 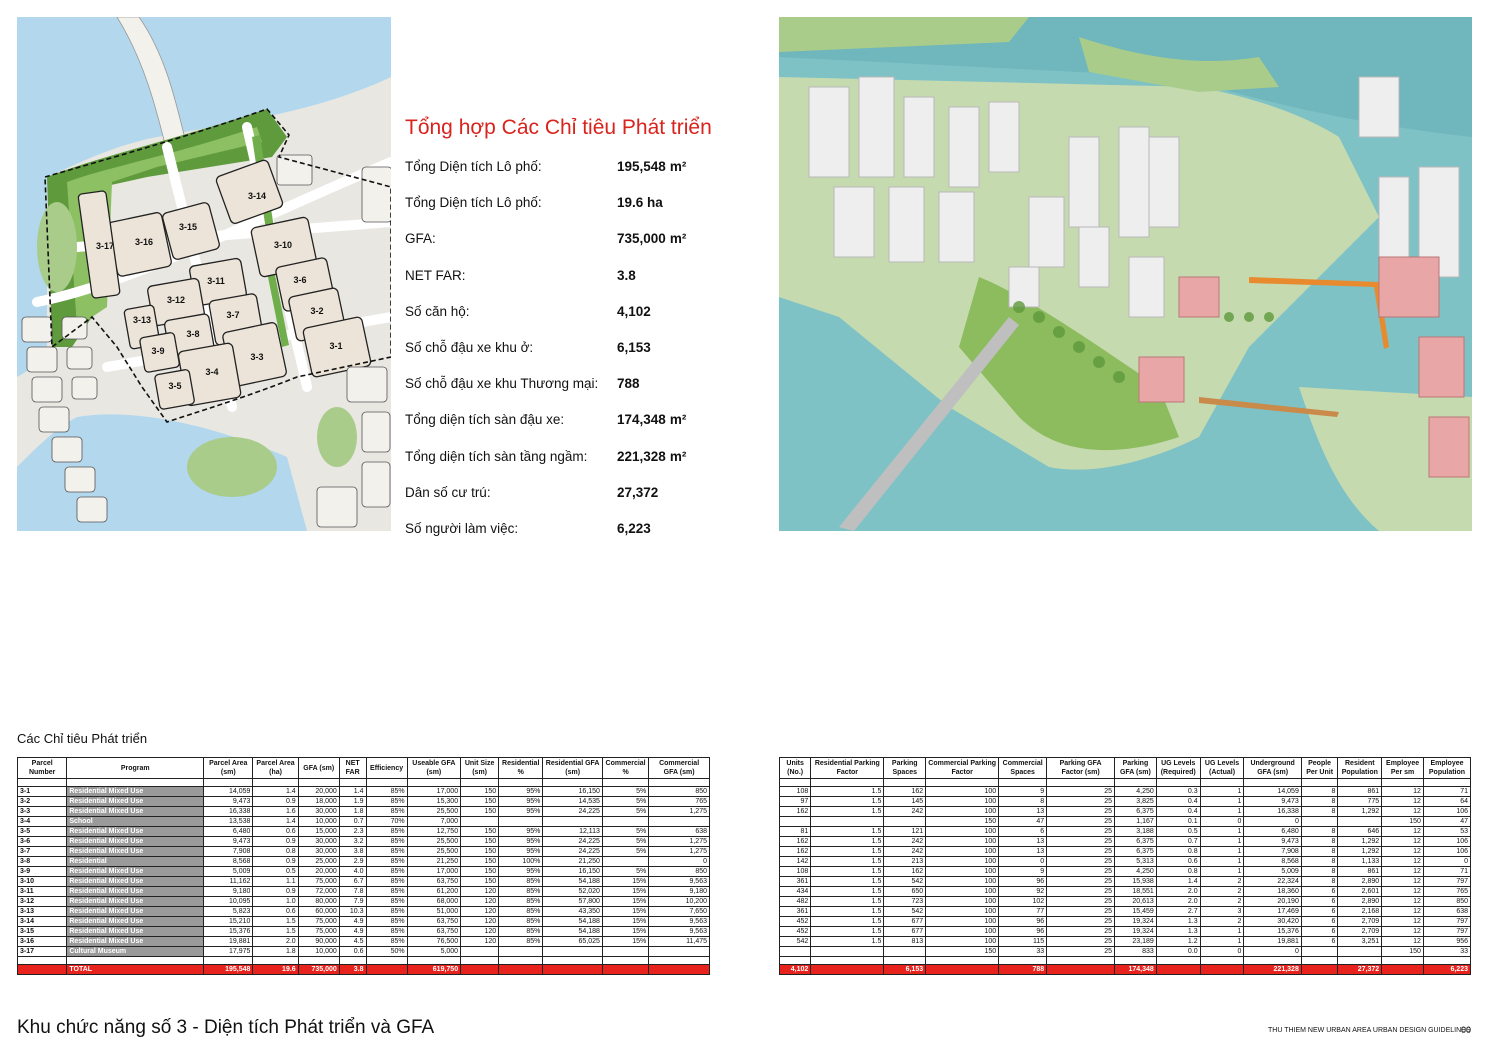 I want to click on table-cell: 1,292, so click(x=1360, y=851).